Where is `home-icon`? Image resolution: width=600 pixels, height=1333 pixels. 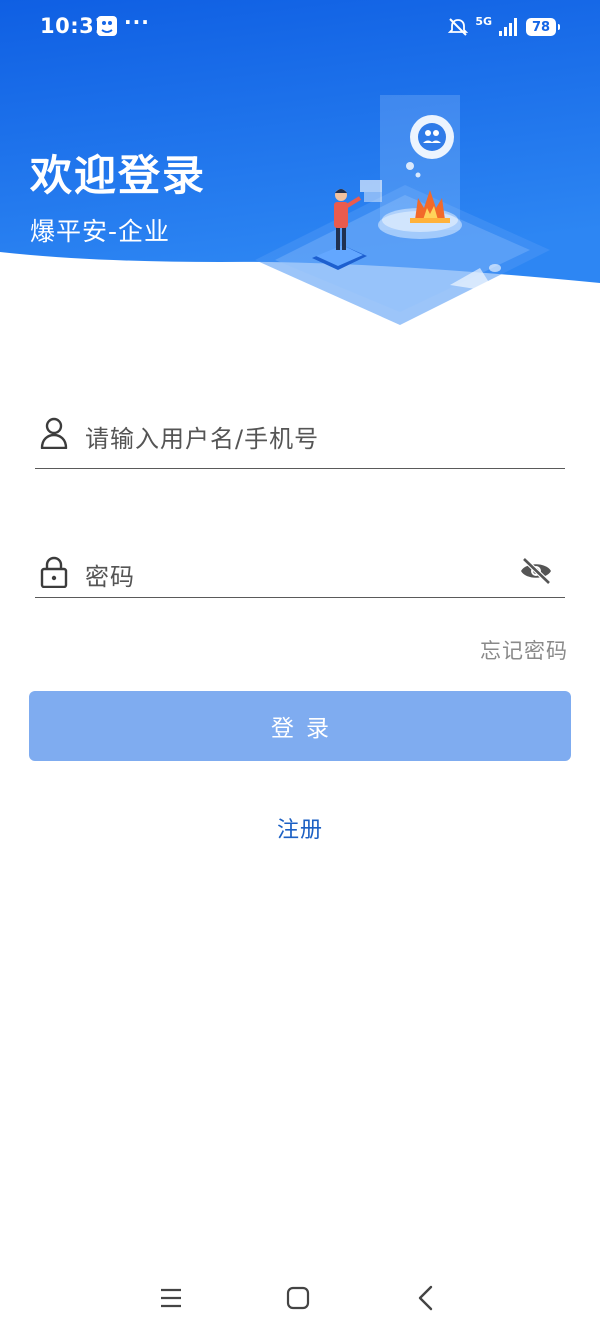 home-icon is located at coordinates (298, 1298).